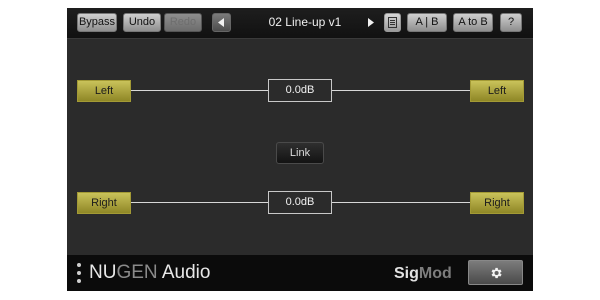  Describe the element at coordinates (497, 91) in the screenshot. I see `left-channel-button-right: Left` at that location.